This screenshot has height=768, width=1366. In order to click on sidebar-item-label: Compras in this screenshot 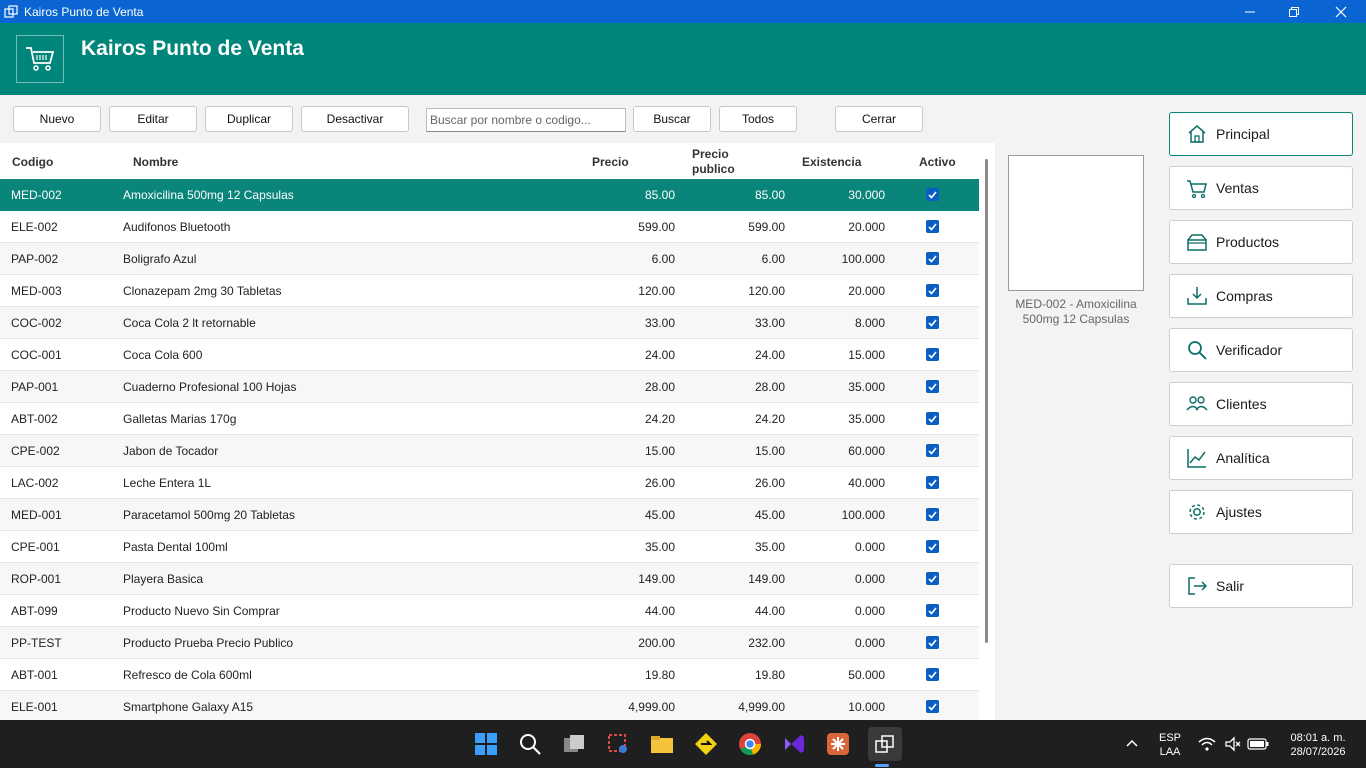, I will do `click(1244, 296)`.